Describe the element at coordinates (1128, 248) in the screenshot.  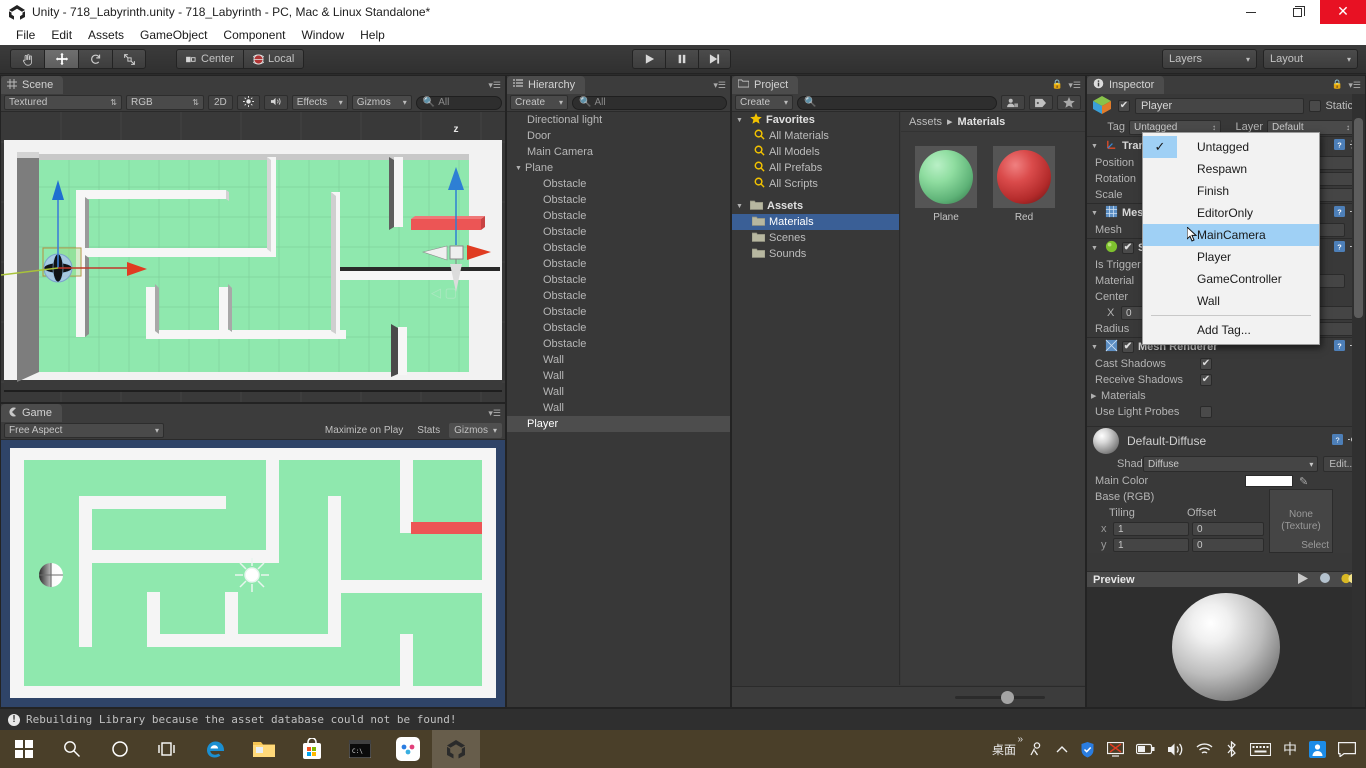
I see `collider-enabled-checkbox: ✔` at that location.